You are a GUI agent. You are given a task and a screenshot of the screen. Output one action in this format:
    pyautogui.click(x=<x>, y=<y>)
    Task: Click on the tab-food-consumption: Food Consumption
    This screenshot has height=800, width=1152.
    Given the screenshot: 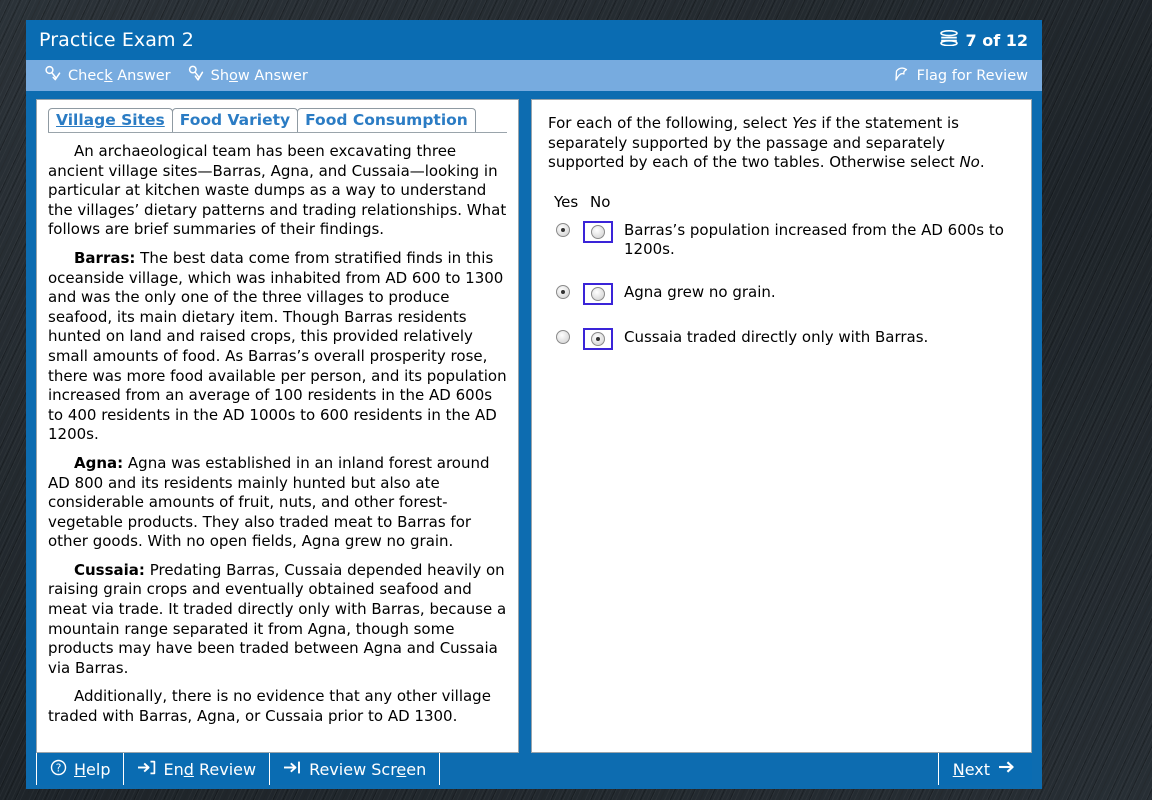 What is the action you would take?
    pyautogui.click(x=386, y=120)
    